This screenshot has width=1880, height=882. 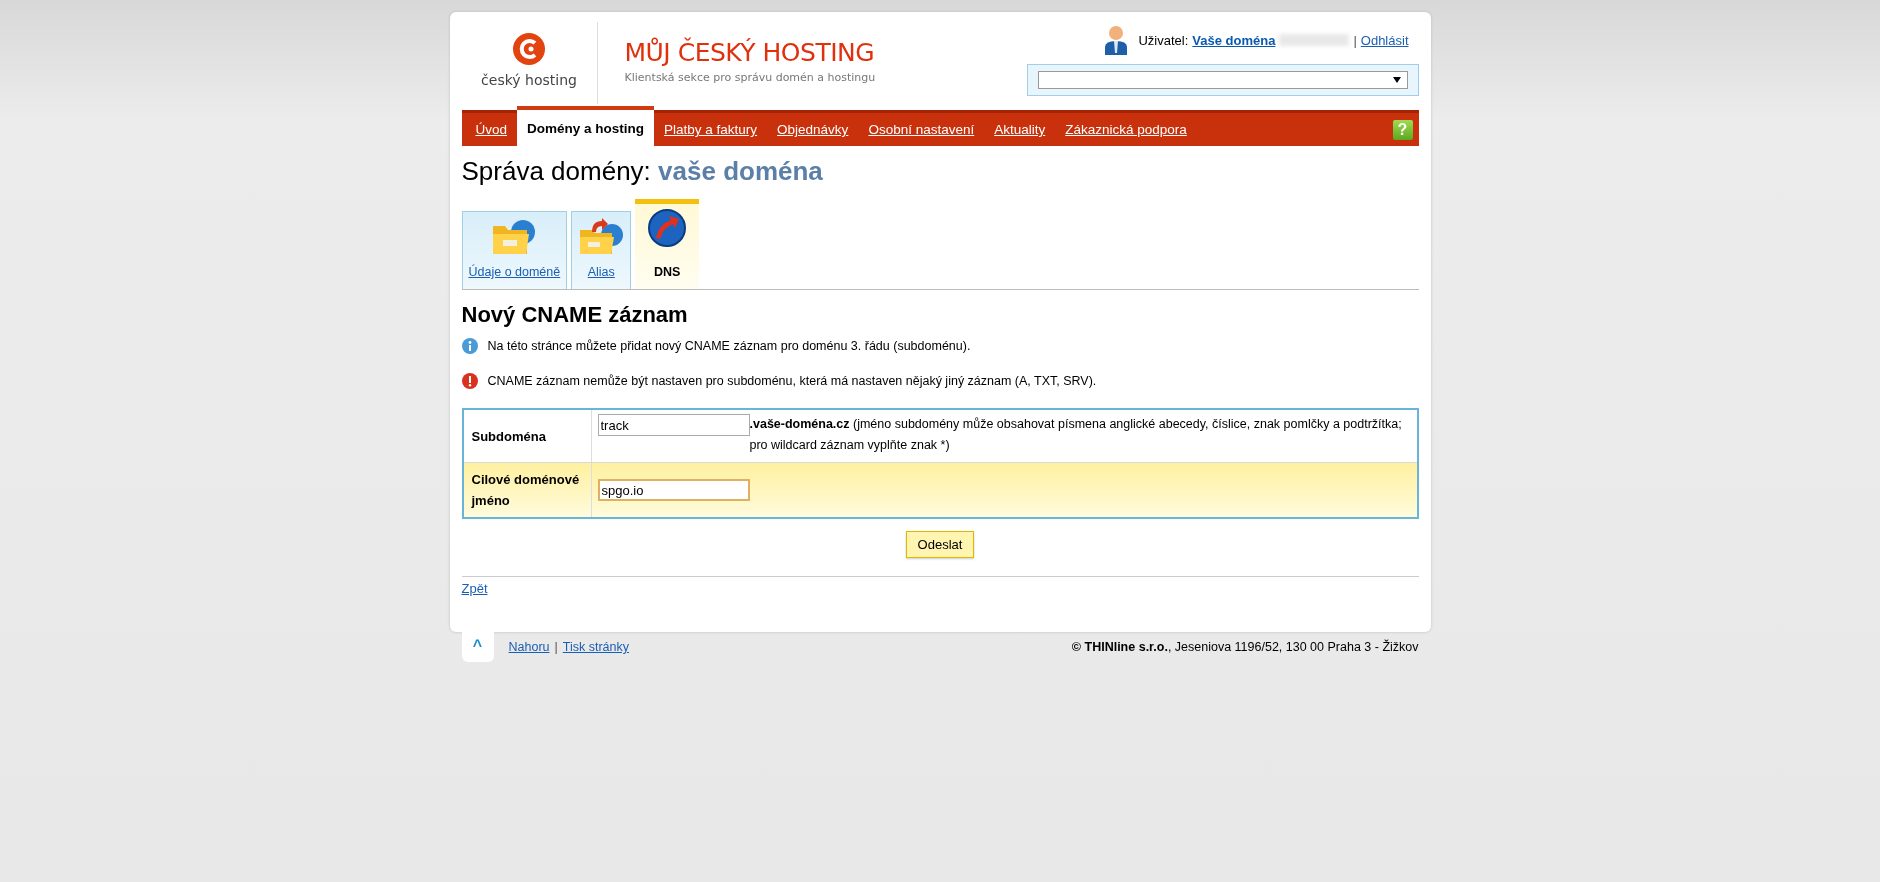 What do you see at coordinates (813, 129) in the screenshot?
I see `menu-item: Objednávky` at bounding box center [813, 129].